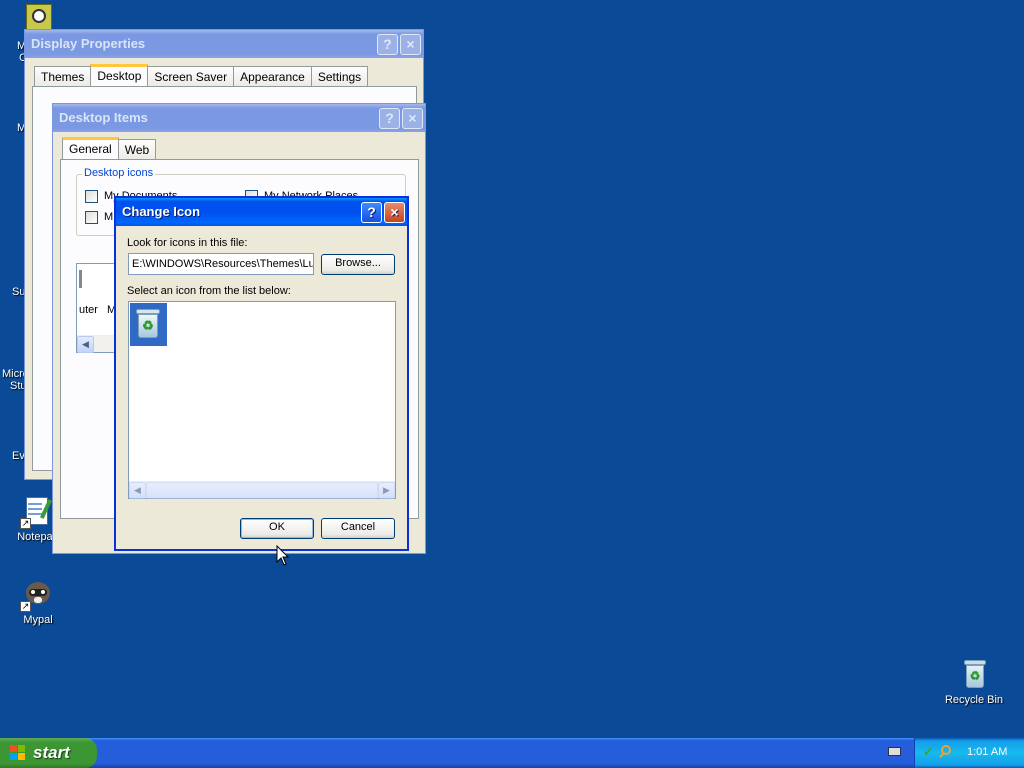  Describe the element at coordinates (91, 217) in the screenshot. I see `my-computer-checkbox` at that location.